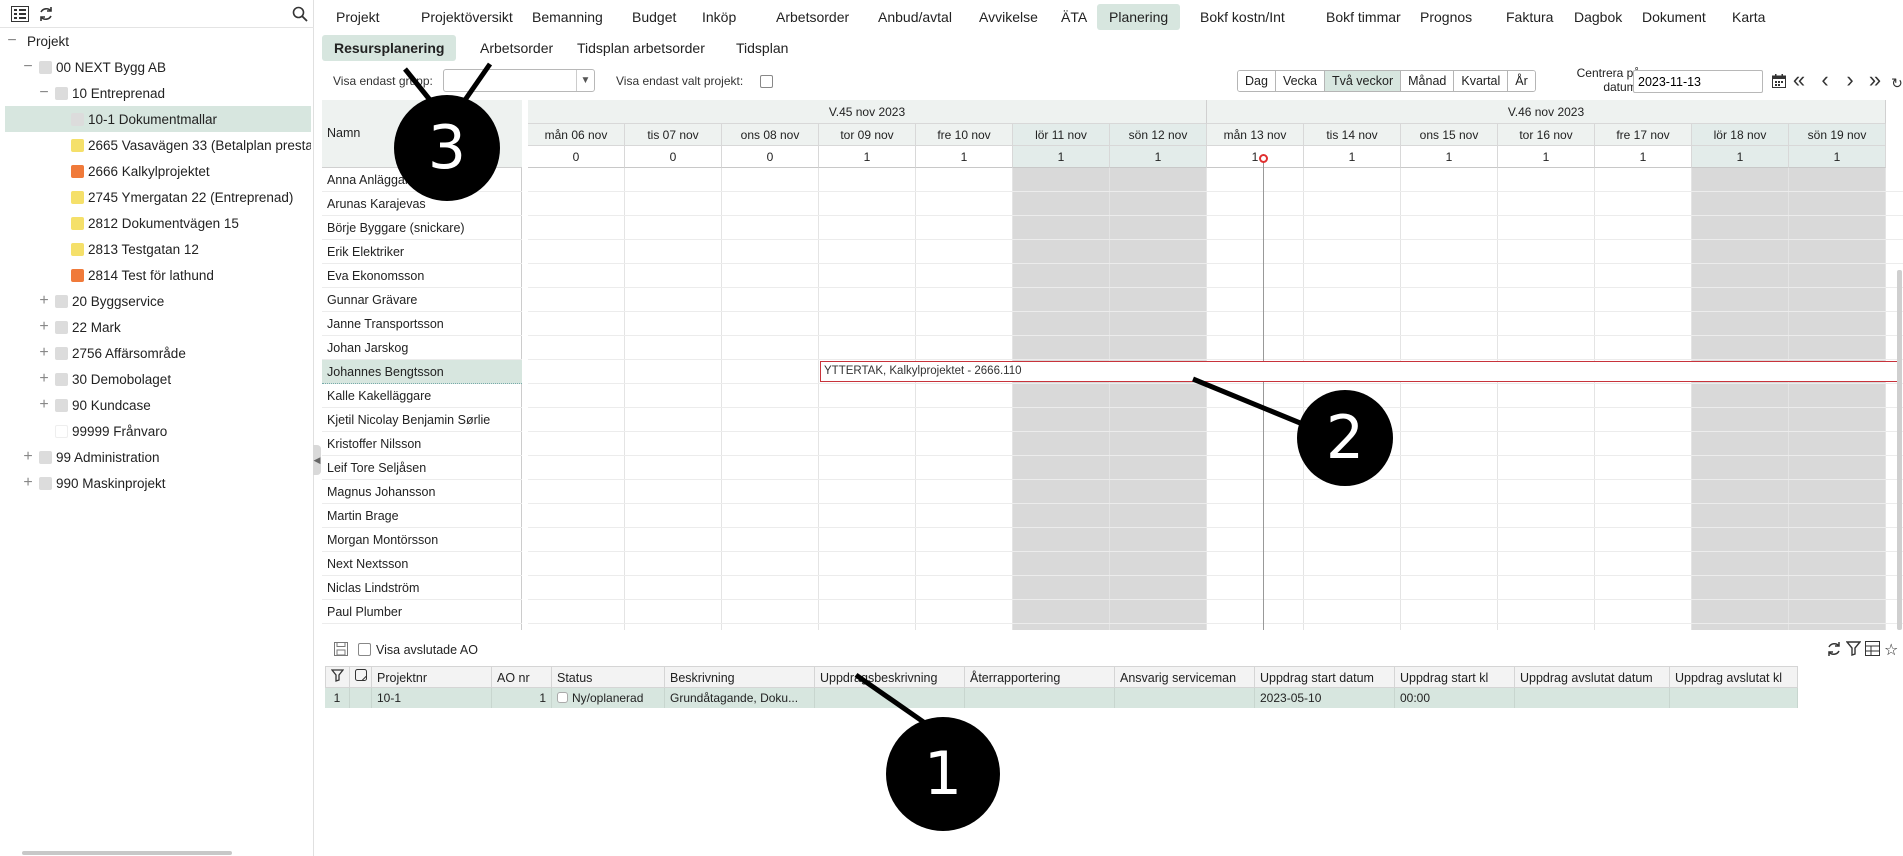 This screenshot has height=856, width=1903. I want to click on tree-node: 2665 Vasavägen 33 (Betalplan prestation), so click(158, 145).